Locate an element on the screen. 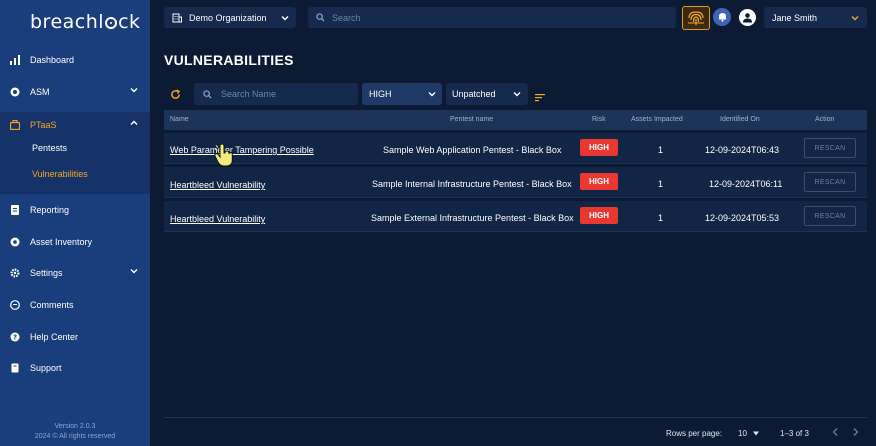 The width and height of the screenshot is (876, 446). vulnerability-search-input: Search Name is located at coordinates (276, 94).